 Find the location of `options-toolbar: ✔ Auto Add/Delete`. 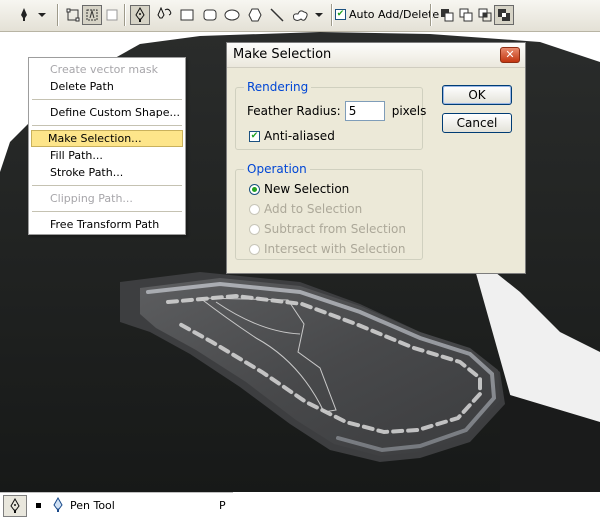

options-toolbar: ✔ Auto Add/Delete is located at coordinates (300, 16).